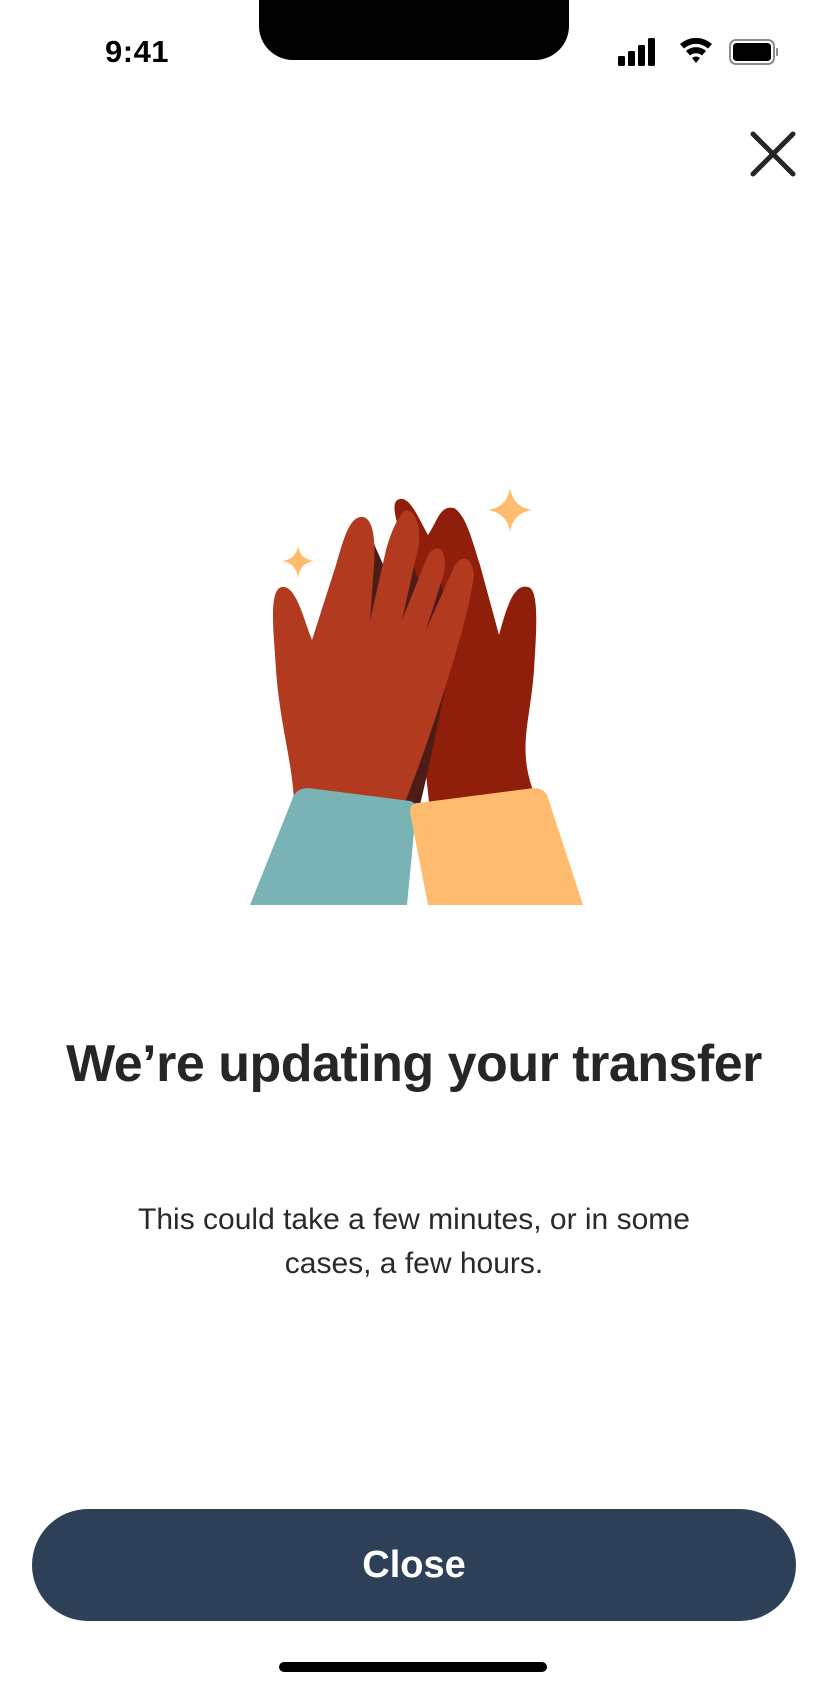 This screenshot has height=1688, width=828. I want to click on device-notch, so click(414, 30).